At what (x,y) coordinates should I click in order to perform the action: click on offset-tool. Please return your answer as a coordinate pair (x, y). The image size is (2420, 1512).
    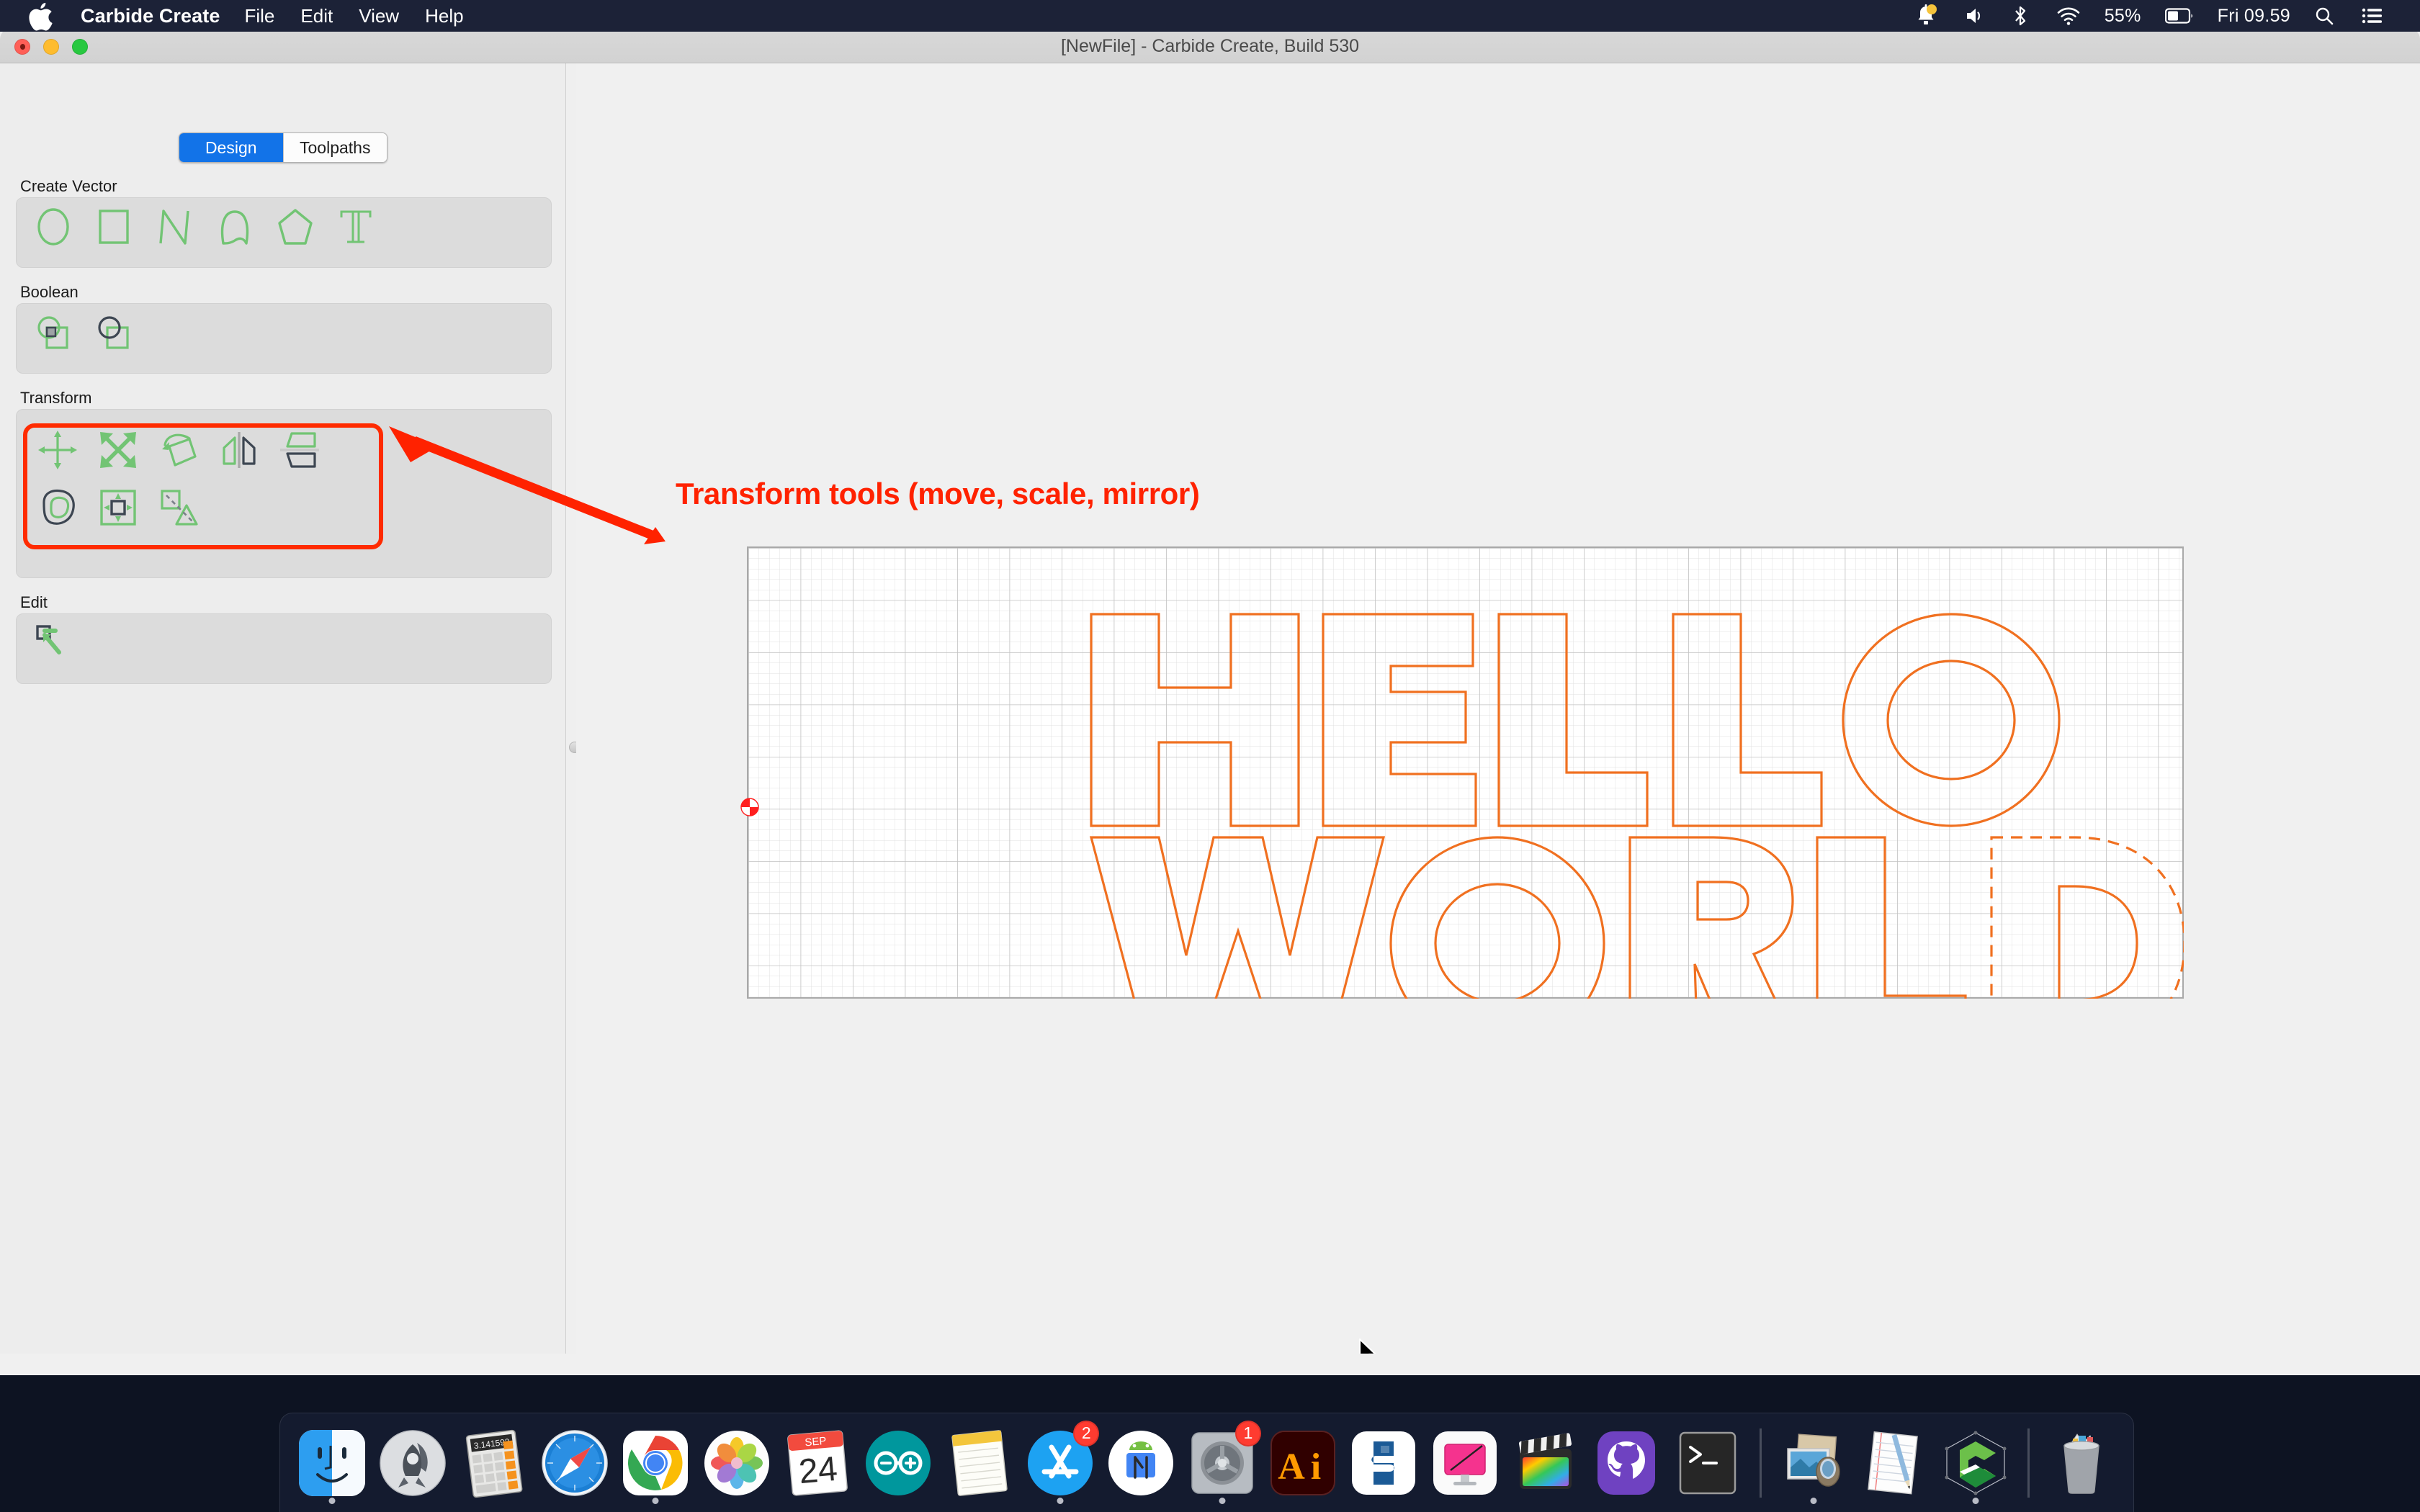
    Looking at the image, I should click on (57, 507).